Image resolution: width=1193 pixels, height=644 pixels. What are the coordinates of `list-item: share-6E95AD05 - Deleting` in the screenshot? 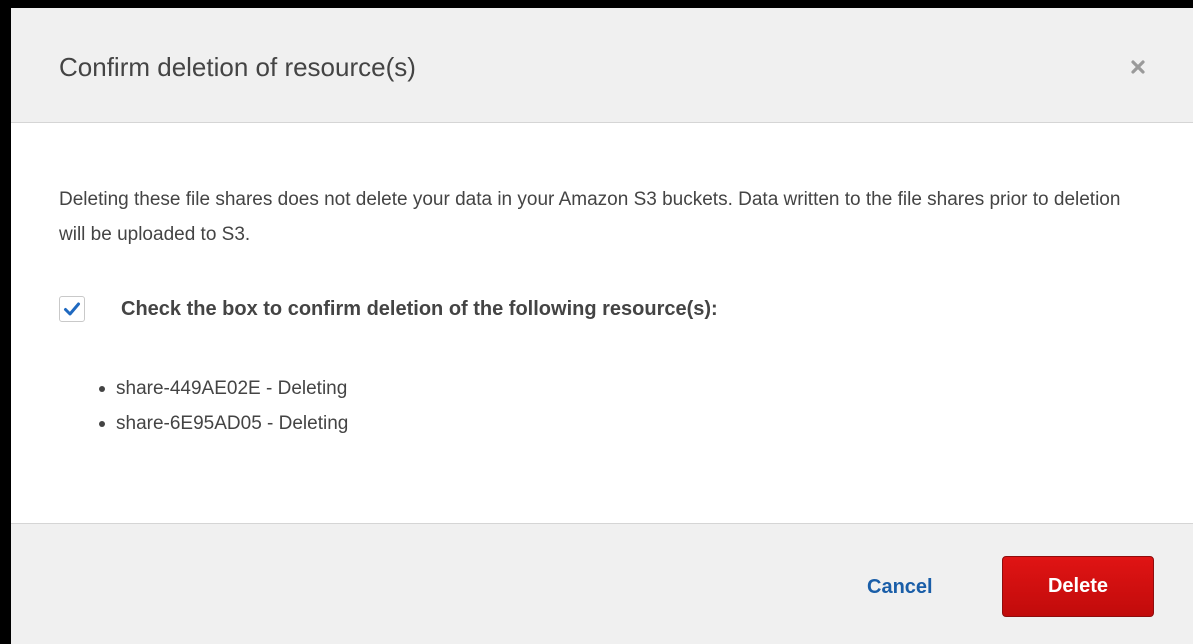 It's located at (223, 423).